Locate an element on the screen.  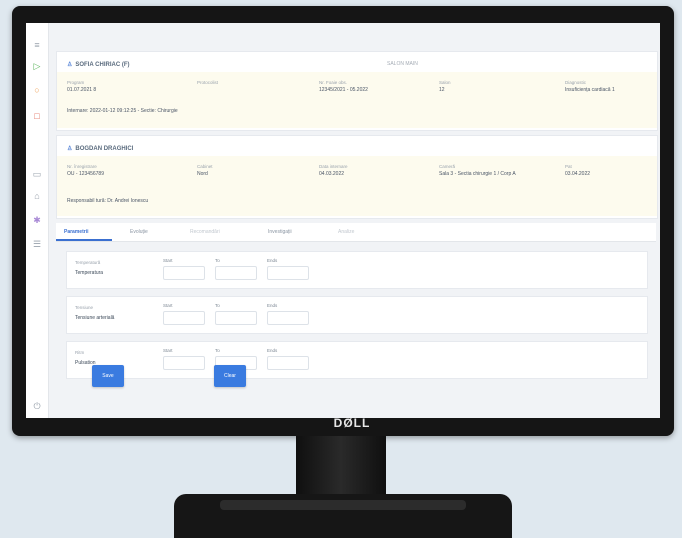
field-value: Nord is located at coordinates (202, 174).